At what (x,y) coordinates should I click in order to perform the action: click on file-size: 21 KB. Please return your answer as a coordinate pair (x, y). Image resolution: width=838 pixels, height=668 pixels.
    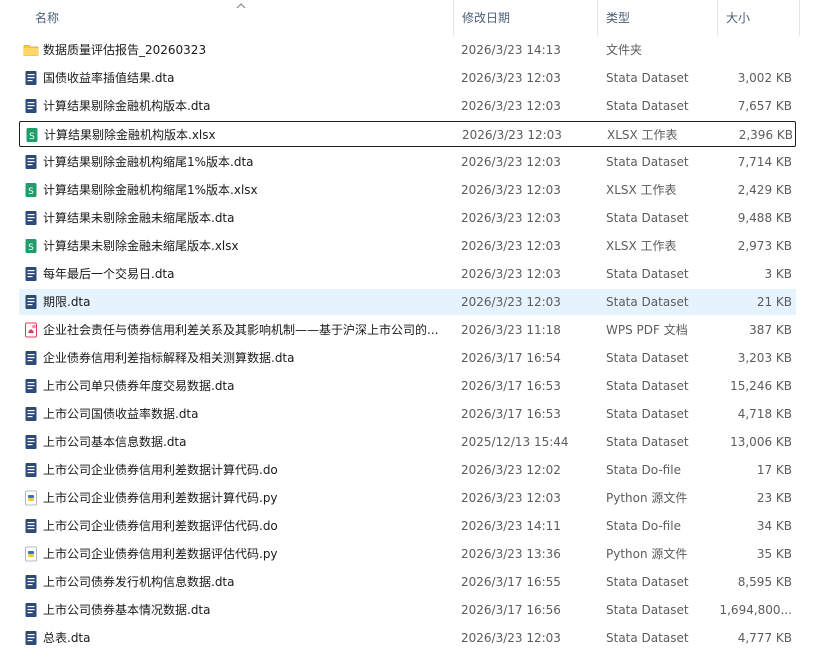
    Looking at the image, I should click on (774, 302).